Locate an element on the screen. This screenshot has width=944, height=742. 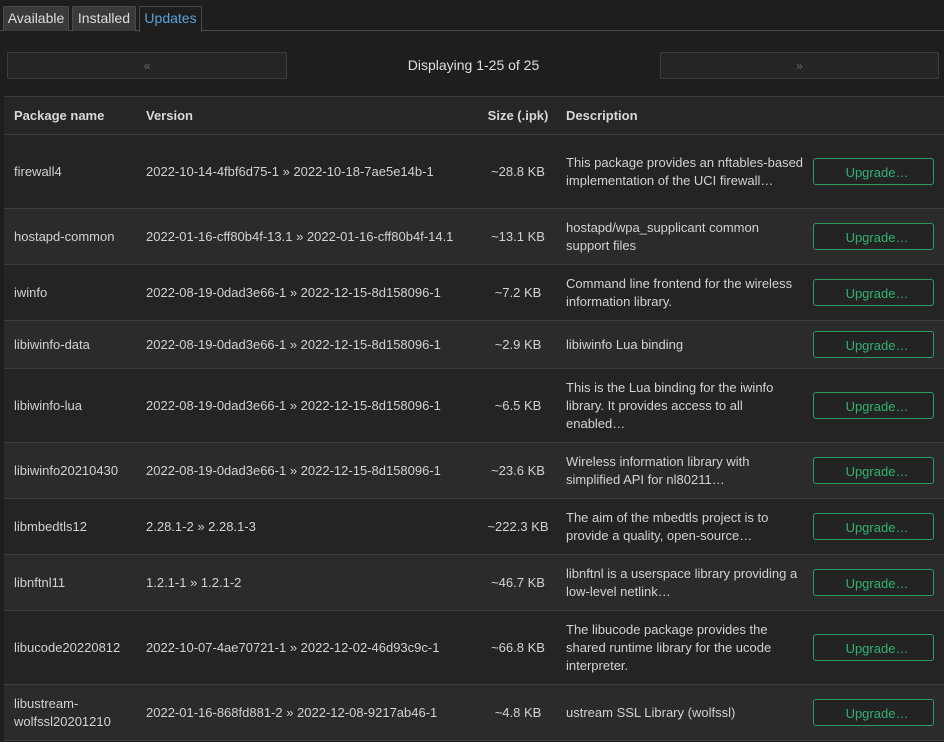
header-version: Version is located at coordinates (169, 115).